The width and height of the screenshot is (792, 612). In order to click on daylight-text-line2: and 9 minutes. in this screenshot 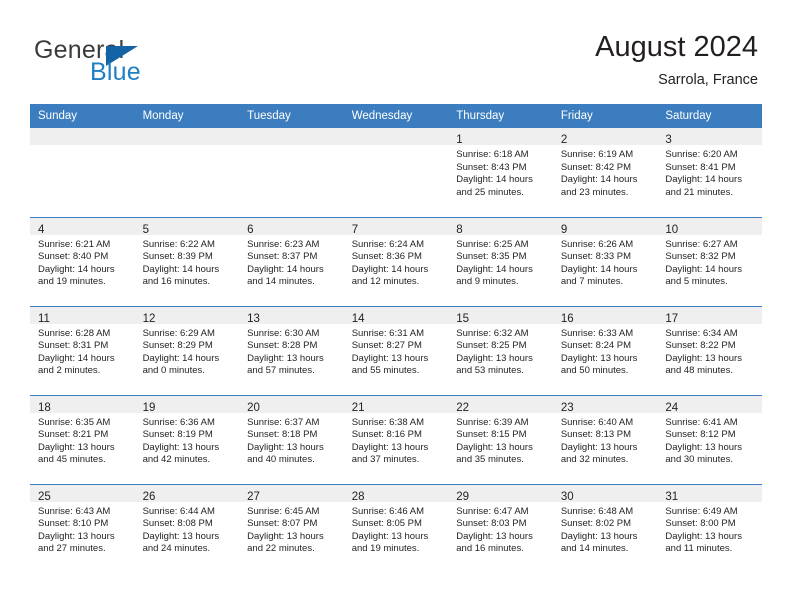, I will do `click(487, 282)`.